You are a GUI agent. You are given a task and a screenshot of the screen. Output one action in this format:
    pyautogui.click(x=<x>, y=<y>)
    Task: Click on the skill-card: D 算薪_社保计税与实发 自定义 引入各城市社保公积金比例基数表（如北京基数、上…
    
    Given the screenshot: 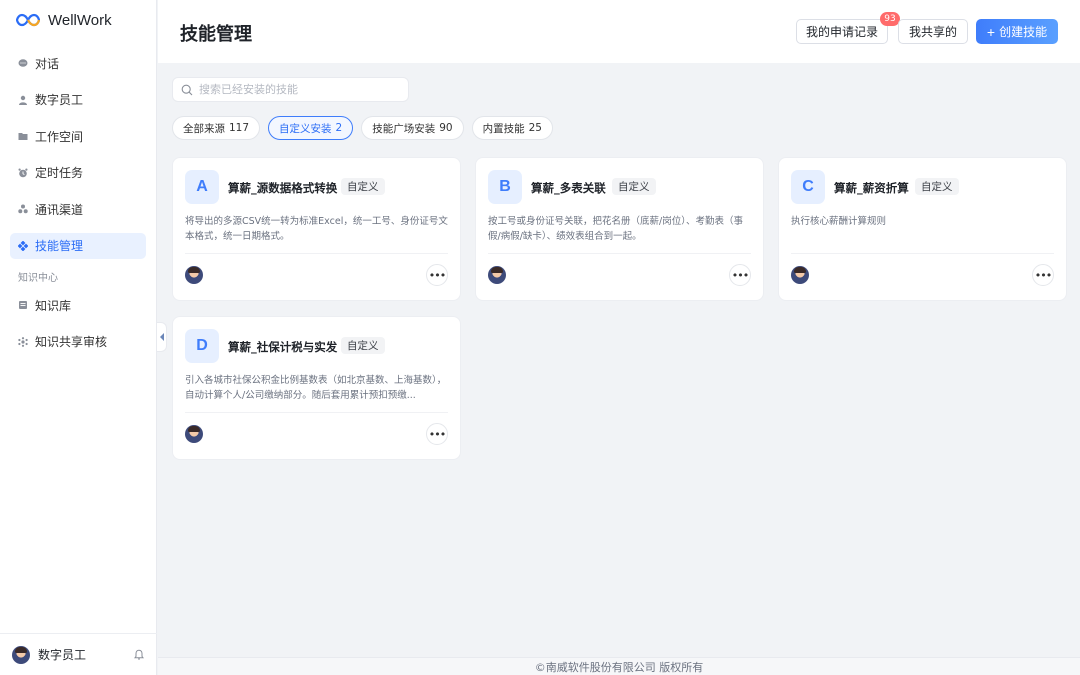 What is the action you would take?
    pyautogui.click(x=316, y=388)
    